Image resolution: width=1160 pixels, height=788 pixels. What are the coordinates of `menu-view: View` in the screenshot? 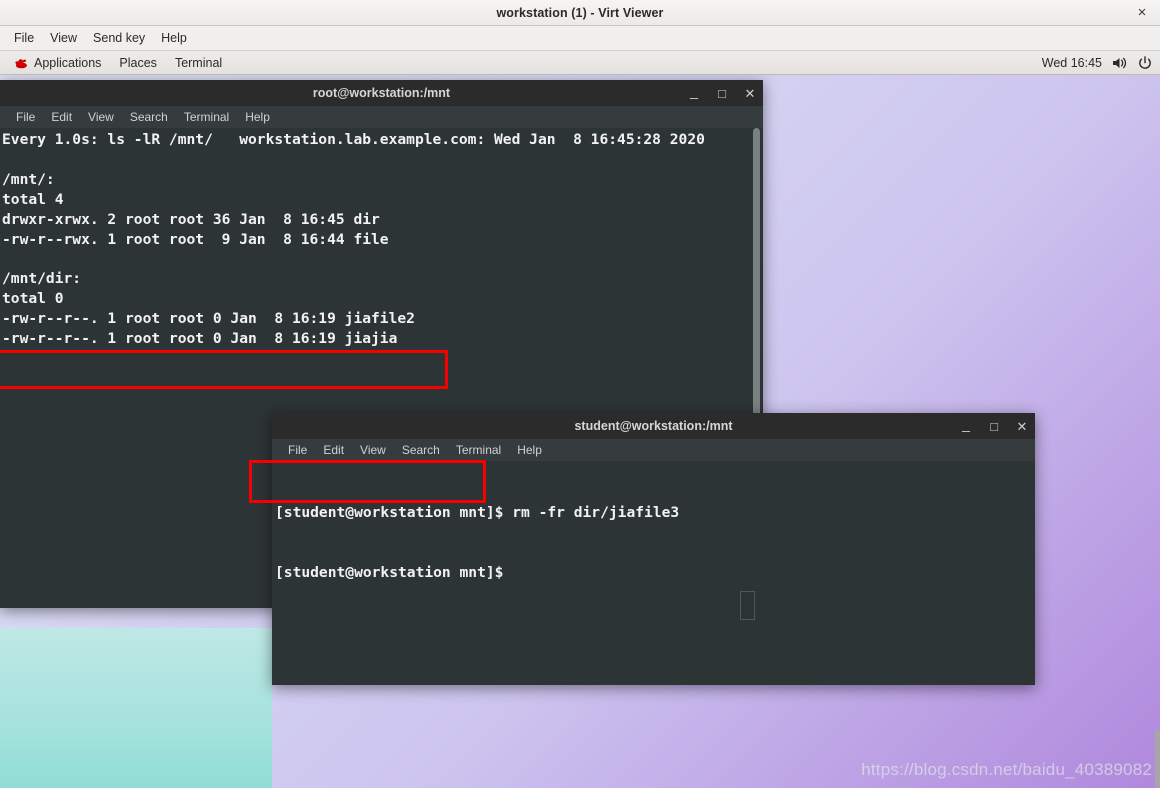 It's located at (63, 38).